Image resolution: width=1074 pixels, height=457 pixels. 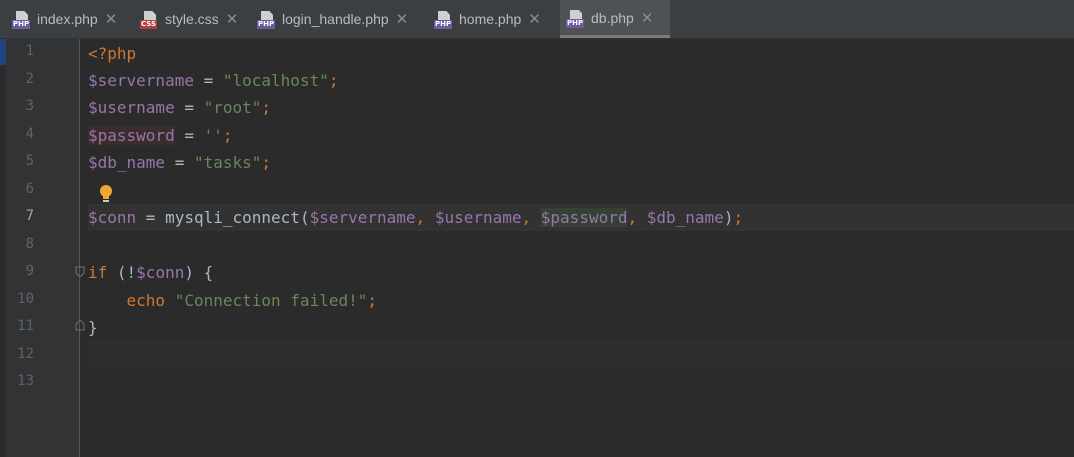 What do you see at coordinates (232, 107) in the screenshot?
I see `string-literal: "root"` at bounding box center [232, 107].